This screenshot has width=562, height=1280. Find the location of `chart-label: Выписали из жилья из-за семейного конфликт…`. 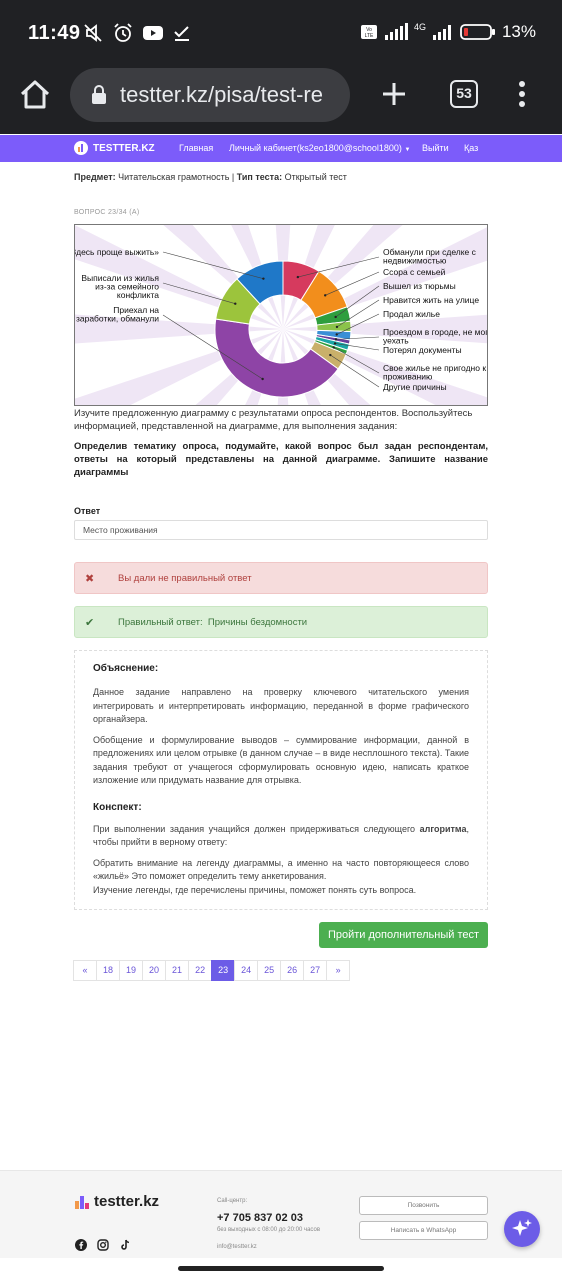

chart-label: Выписали из жилья из-за семейного конфликт… is located at coordinates (120, 286).